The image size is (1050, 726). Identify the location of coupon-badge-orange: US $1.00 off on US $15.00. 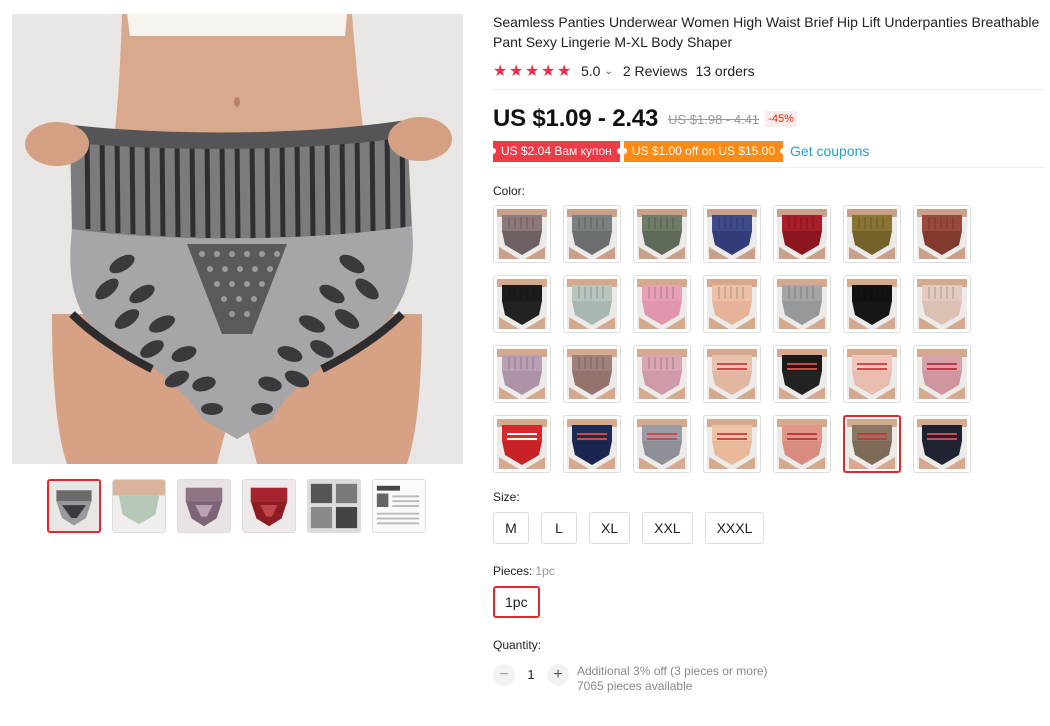
(703, 151).